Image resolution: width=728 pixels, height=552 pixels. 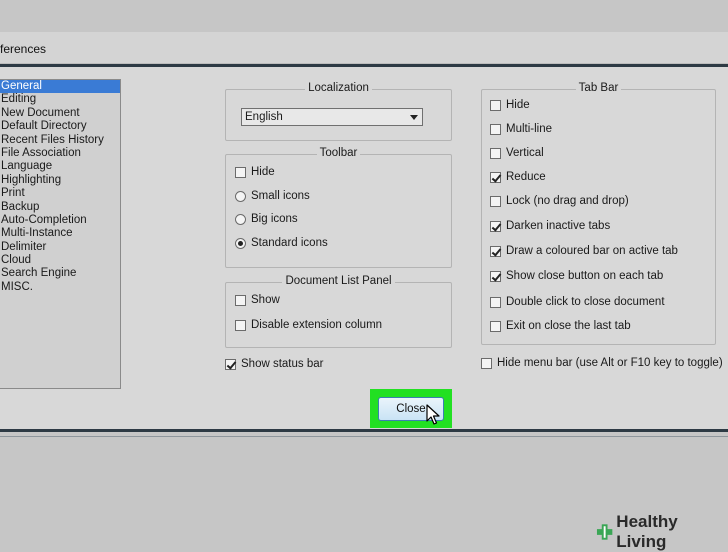 I want to click on mouse-cursor-icon, so click(x=433, y=414).